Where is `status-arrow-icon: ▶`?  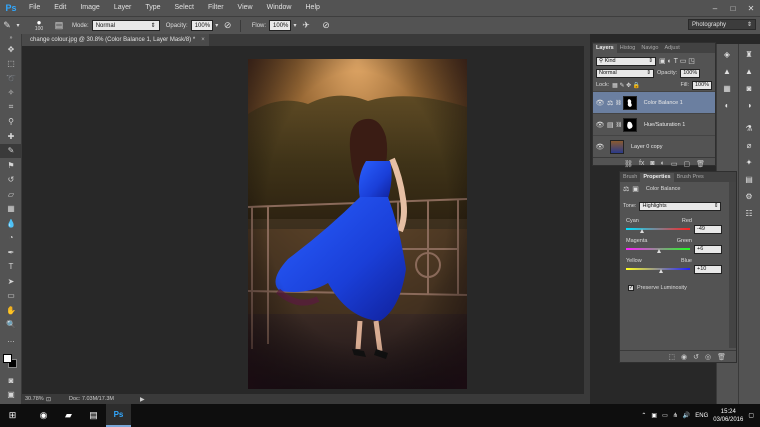
status-arrow-icon: ▶ is located at coordinates (142, 399).